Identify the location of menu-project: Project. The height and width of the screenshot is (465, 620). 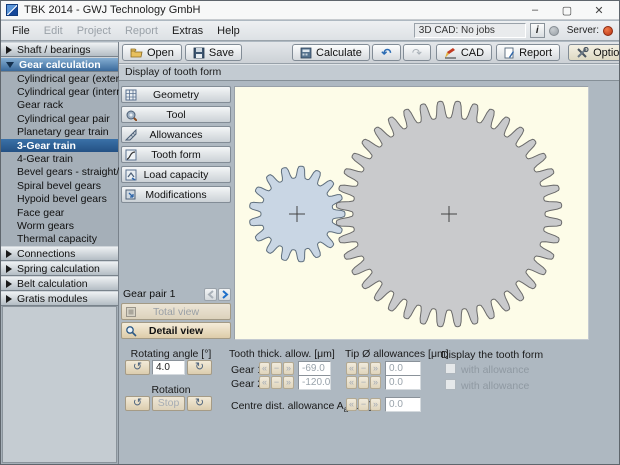
(93, 30).